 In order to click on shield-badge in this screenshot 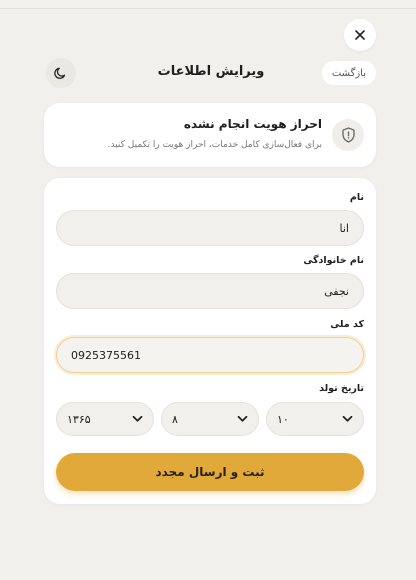, I will do `click(348, 135)`.